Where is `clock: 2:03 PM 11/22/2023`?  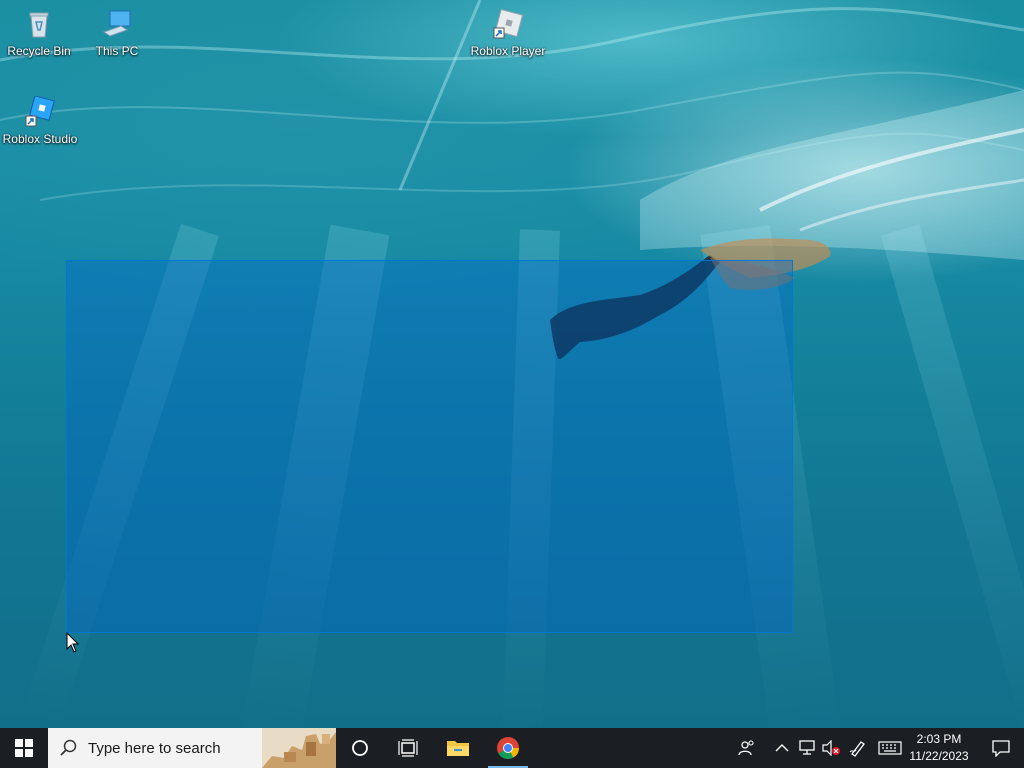
clock: 2:03 PM 11/22/2023 is located at coordinates (939, 748).